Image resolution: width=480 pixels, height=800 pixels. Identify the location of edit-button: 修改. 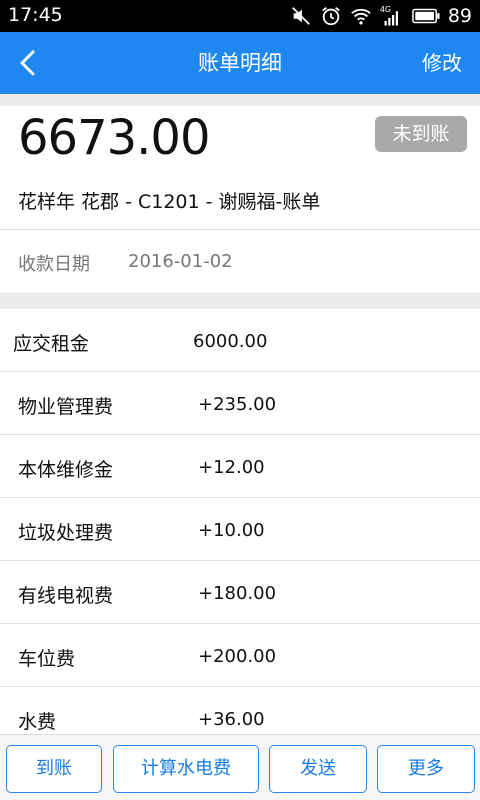
(442, 63).